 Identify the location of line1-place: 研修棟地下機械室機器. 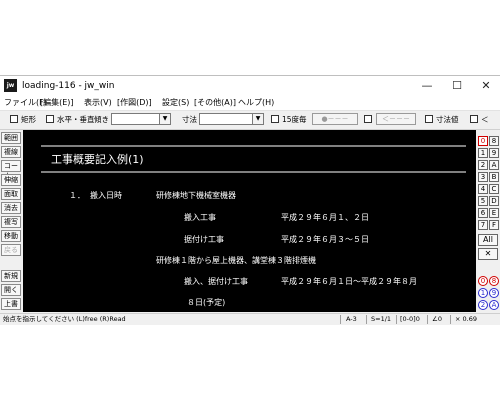
(196, 195).